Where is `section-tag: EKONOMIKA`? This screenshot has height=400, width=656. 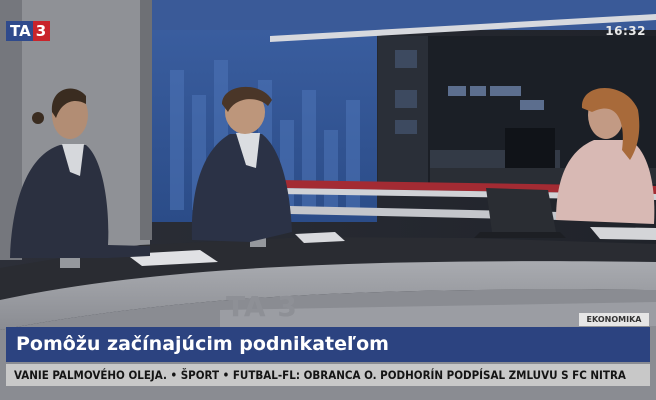
section-tag: EKONOMIKA is located at coordinates (614, 319).